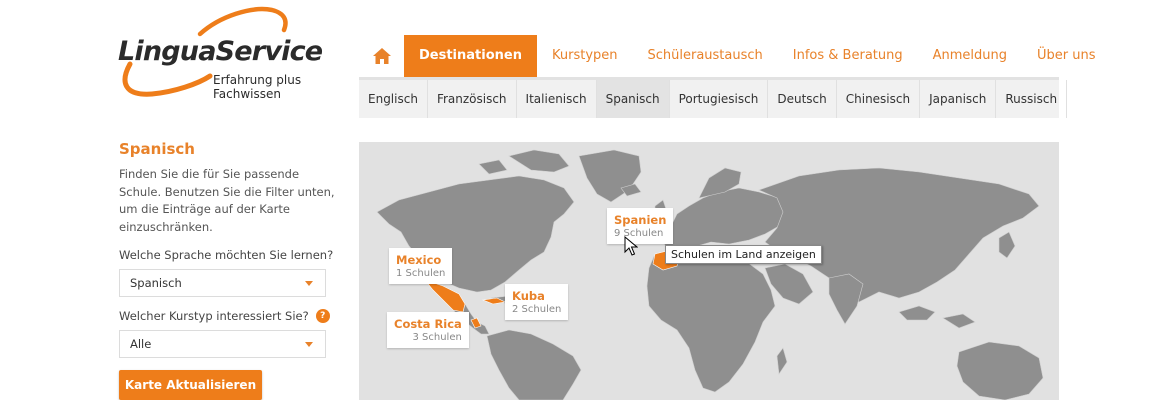  I want to click on subnav-englisch: Englisch, so click(393, 99).